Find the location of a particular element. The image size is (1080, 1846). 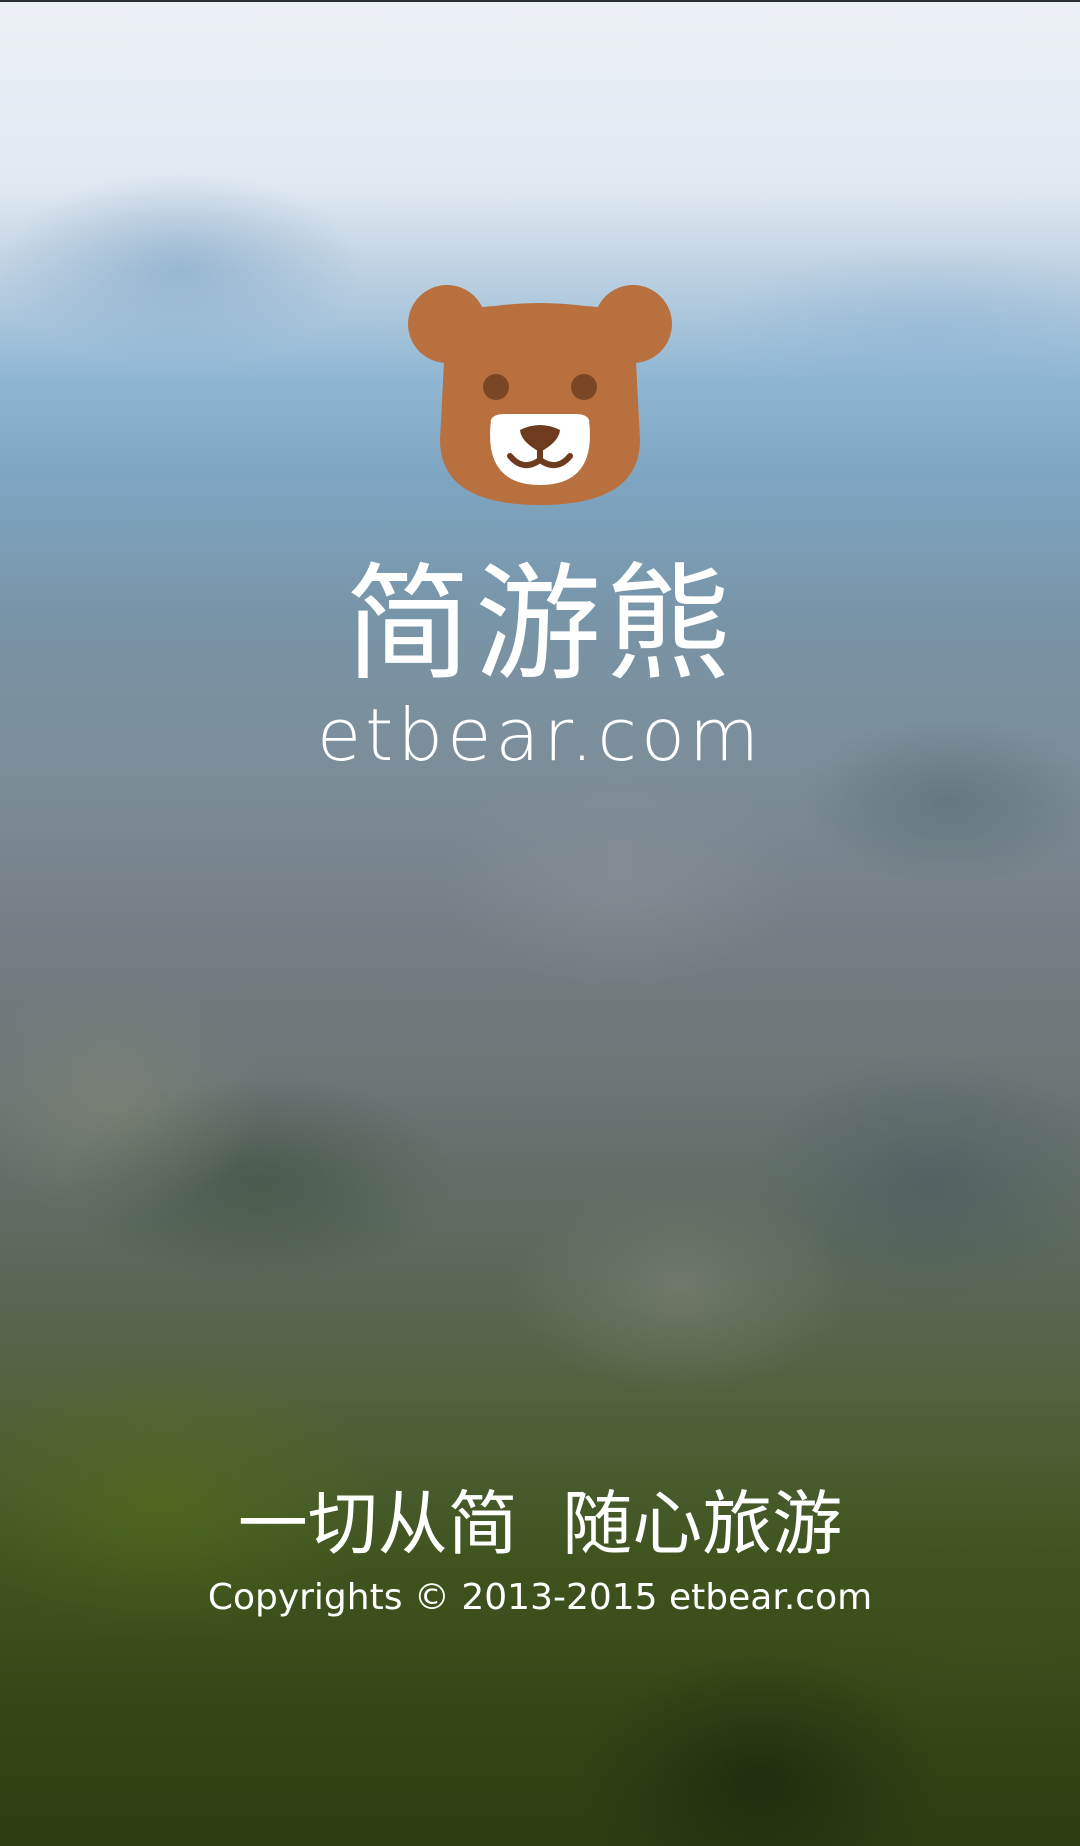

bear-logo is located at coordinates (540, 400).